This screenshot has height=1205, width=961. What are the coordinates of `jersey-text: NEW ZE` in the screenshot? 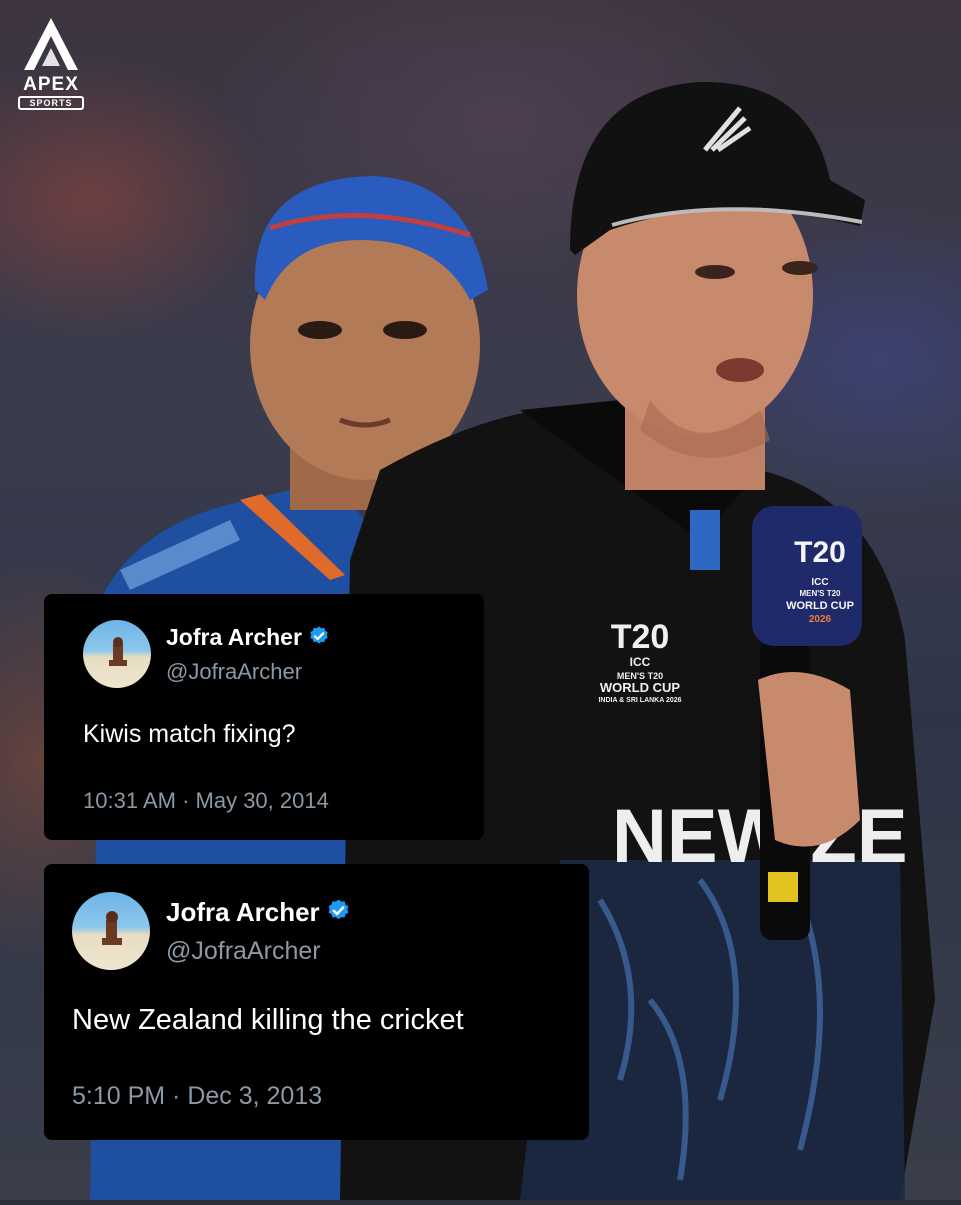 It's located at (760, 836).